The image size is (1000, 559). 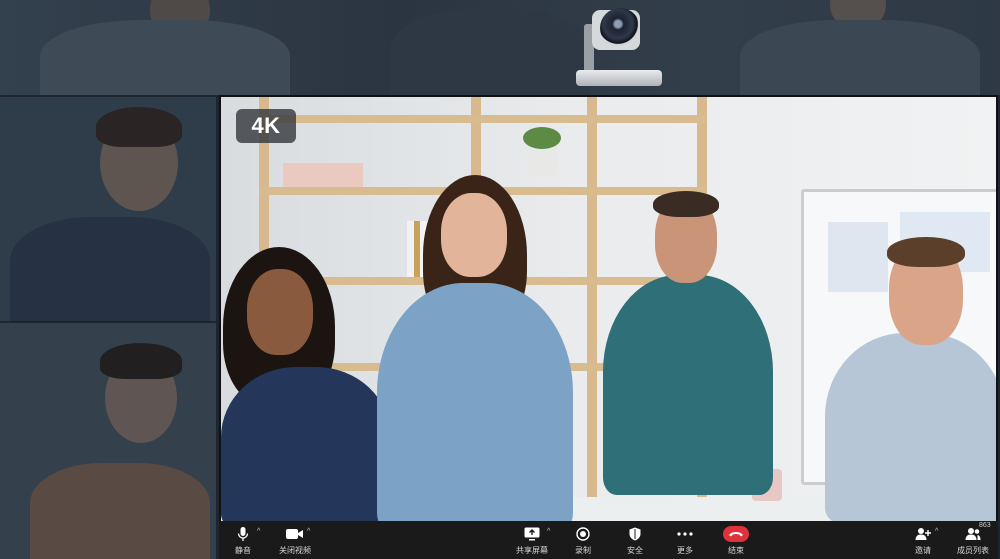 I want to click on camera-base, so click(x=619, y=78).